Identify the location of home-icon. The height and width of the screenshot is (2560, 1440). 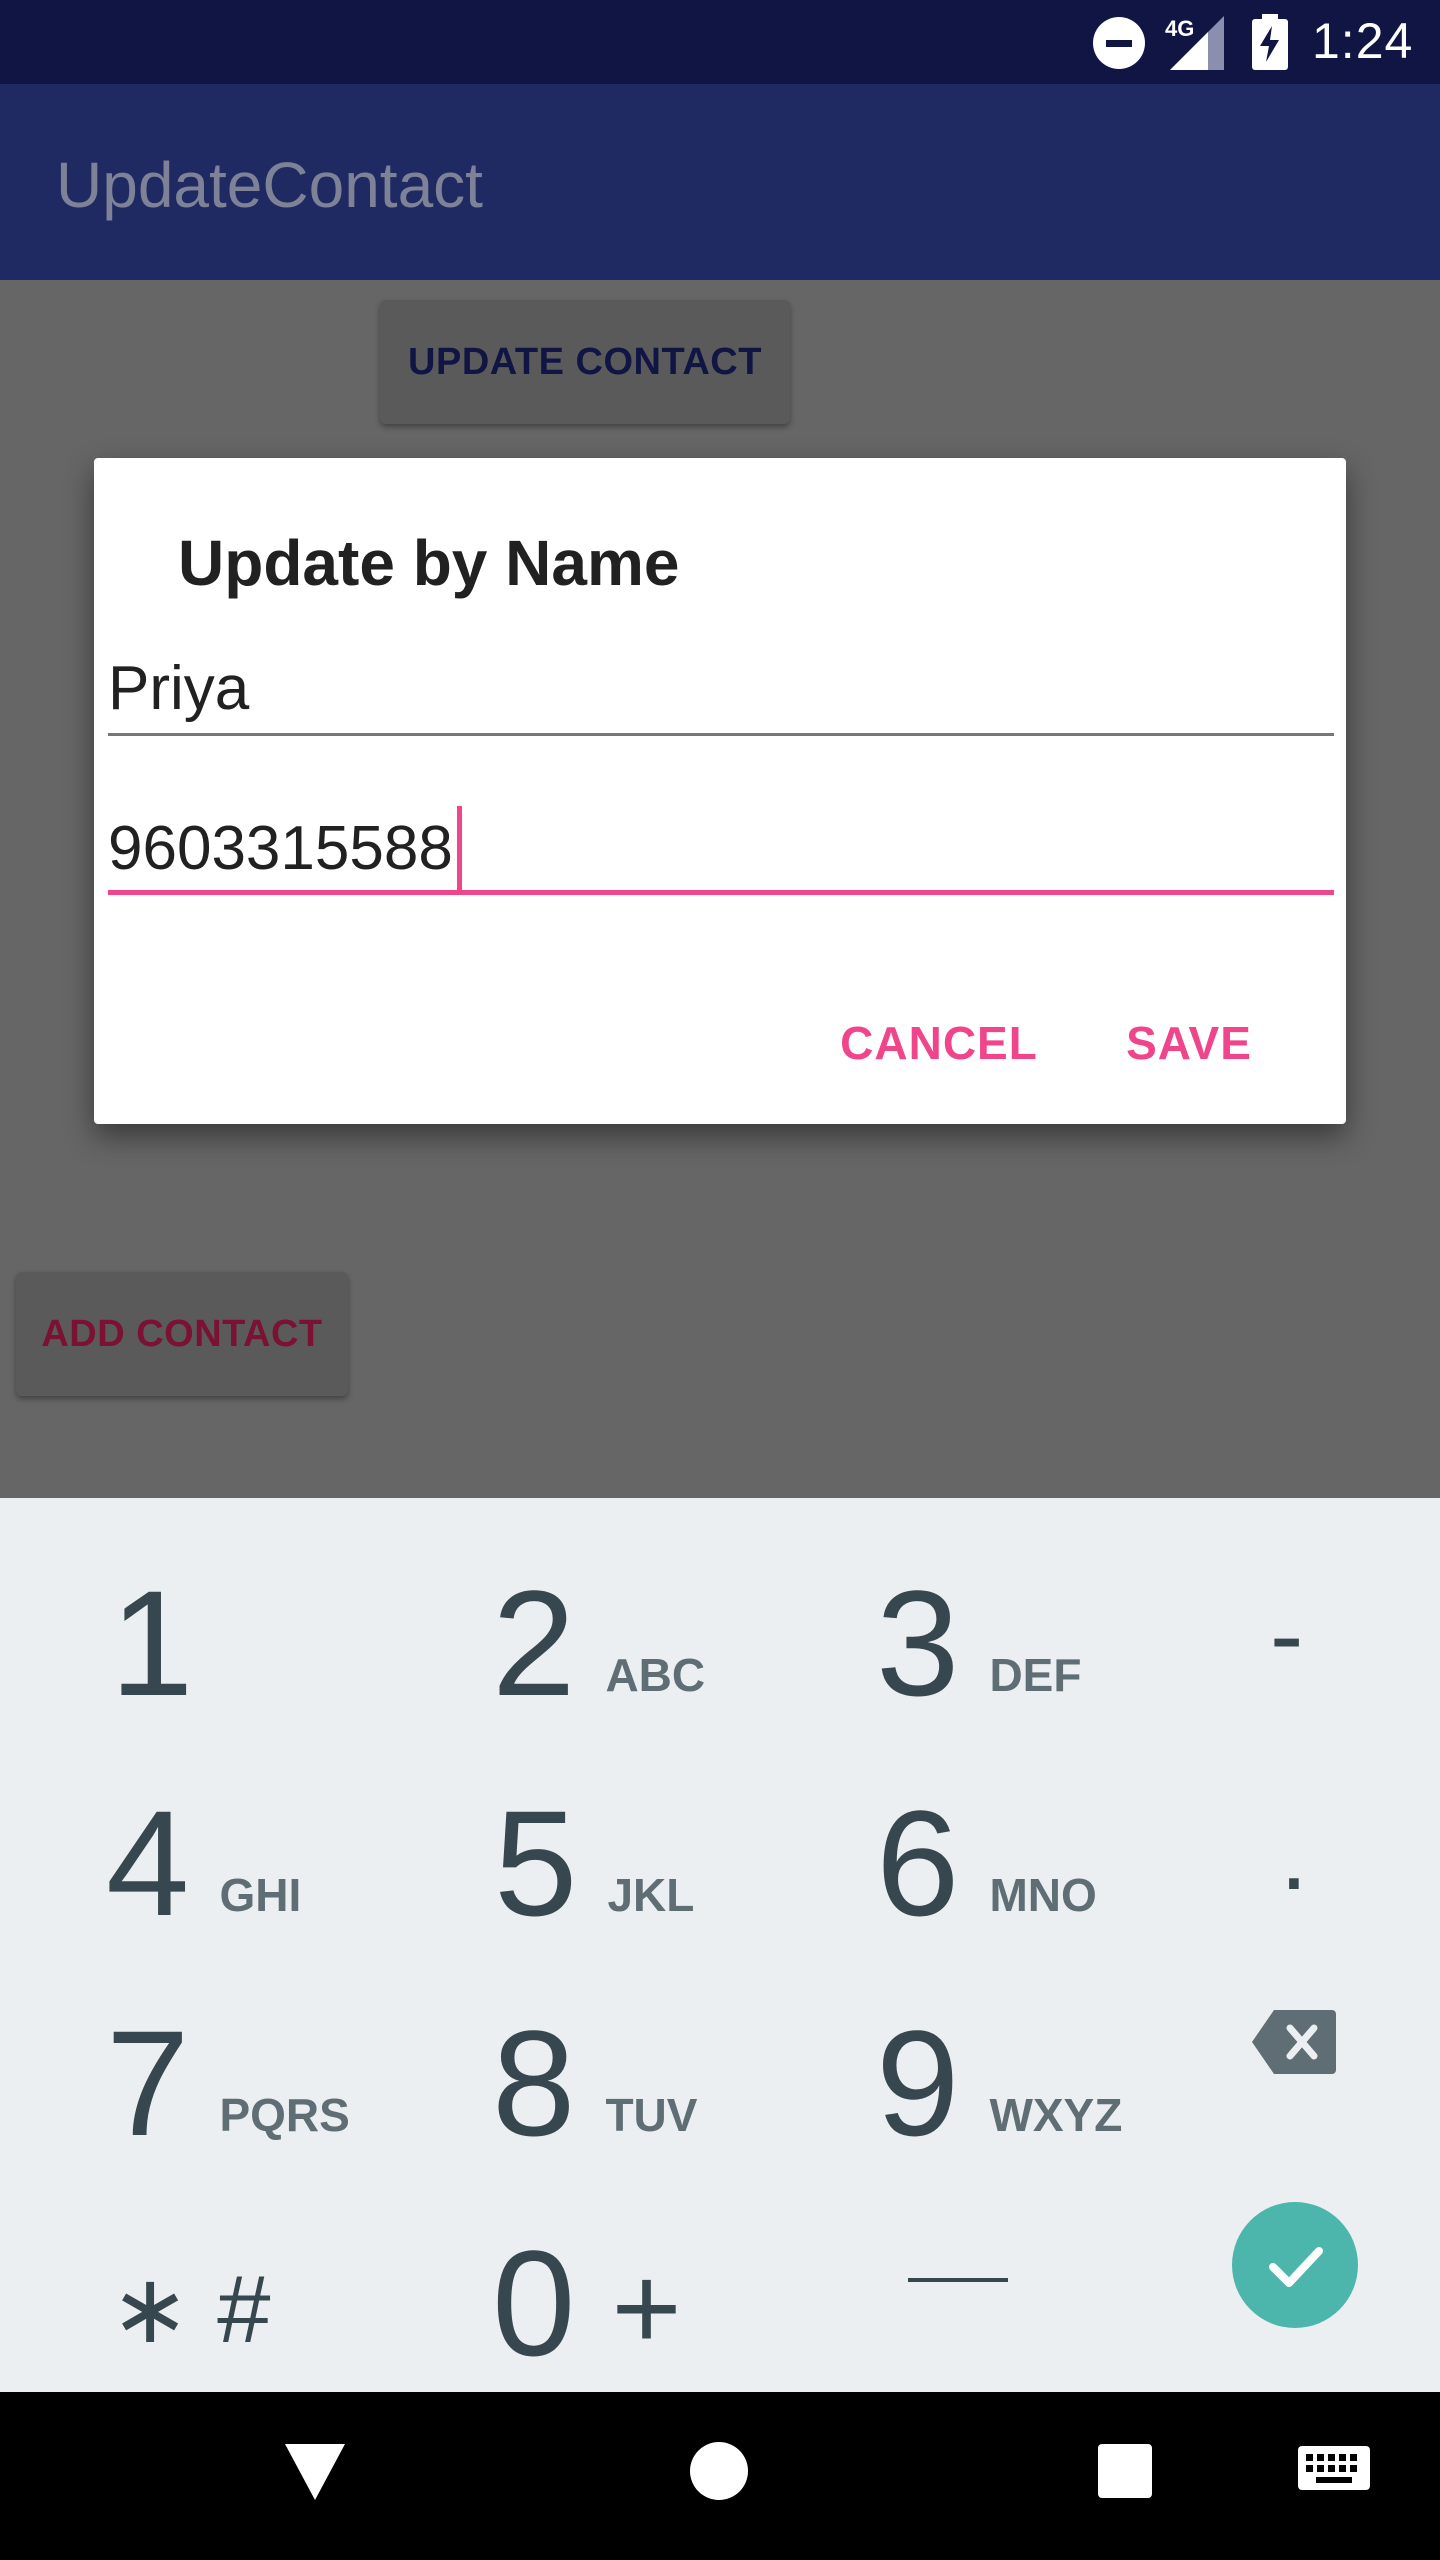
(719, 2471).